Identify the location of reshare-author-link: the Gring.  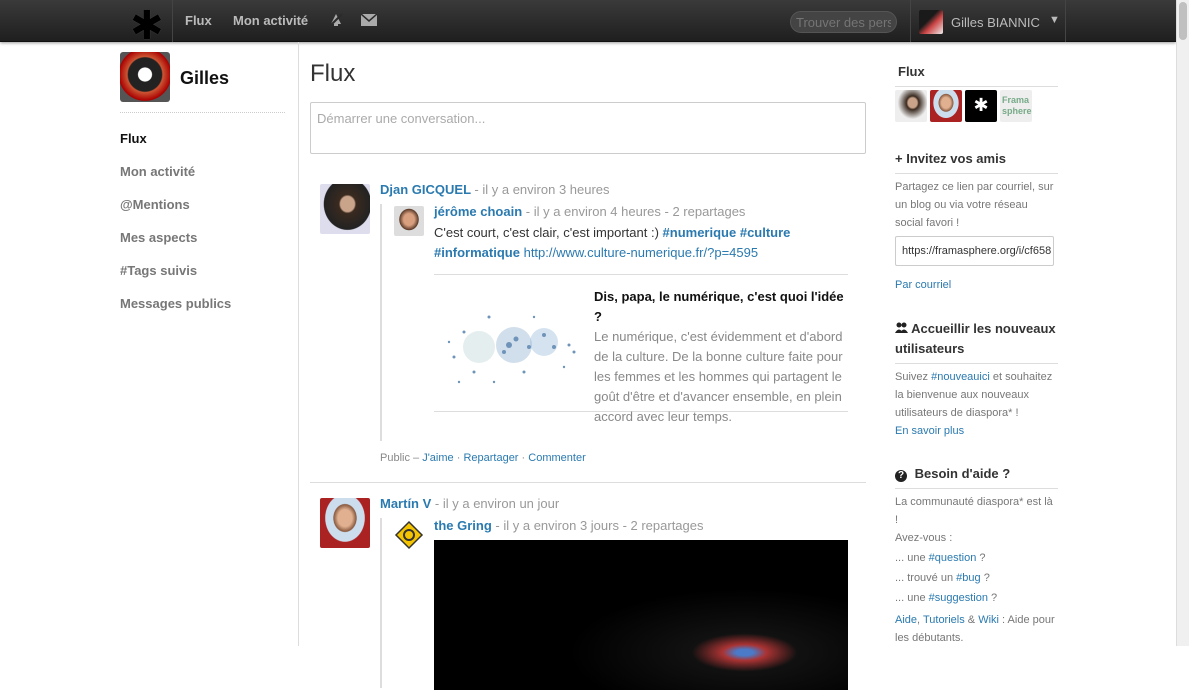
(463, 525).